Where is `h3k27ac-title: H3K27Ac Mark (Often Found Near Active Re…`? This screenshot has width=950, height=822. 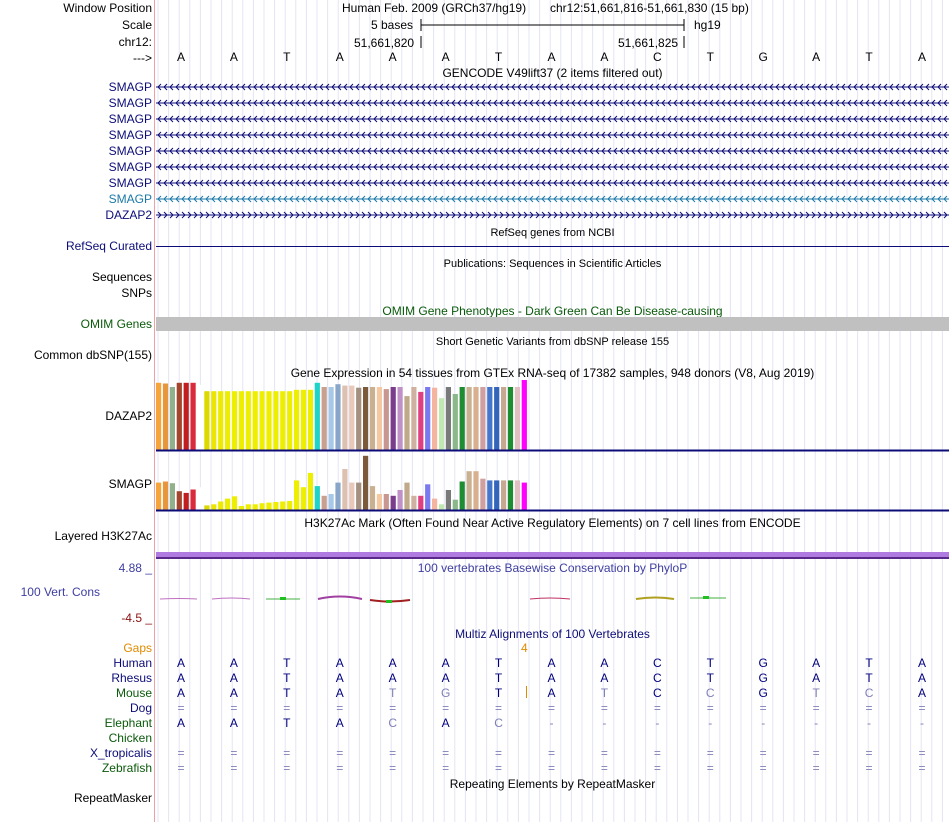 h3k27ac-title: H3K27Ac Mark (Often Found Near Active Re… is located at coordinates (552, 523).